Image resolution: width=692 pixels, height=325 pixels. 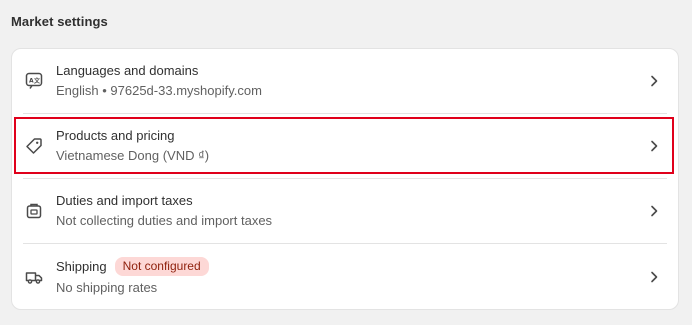 I want to click on truck-icon, so click(x=34, y=277).